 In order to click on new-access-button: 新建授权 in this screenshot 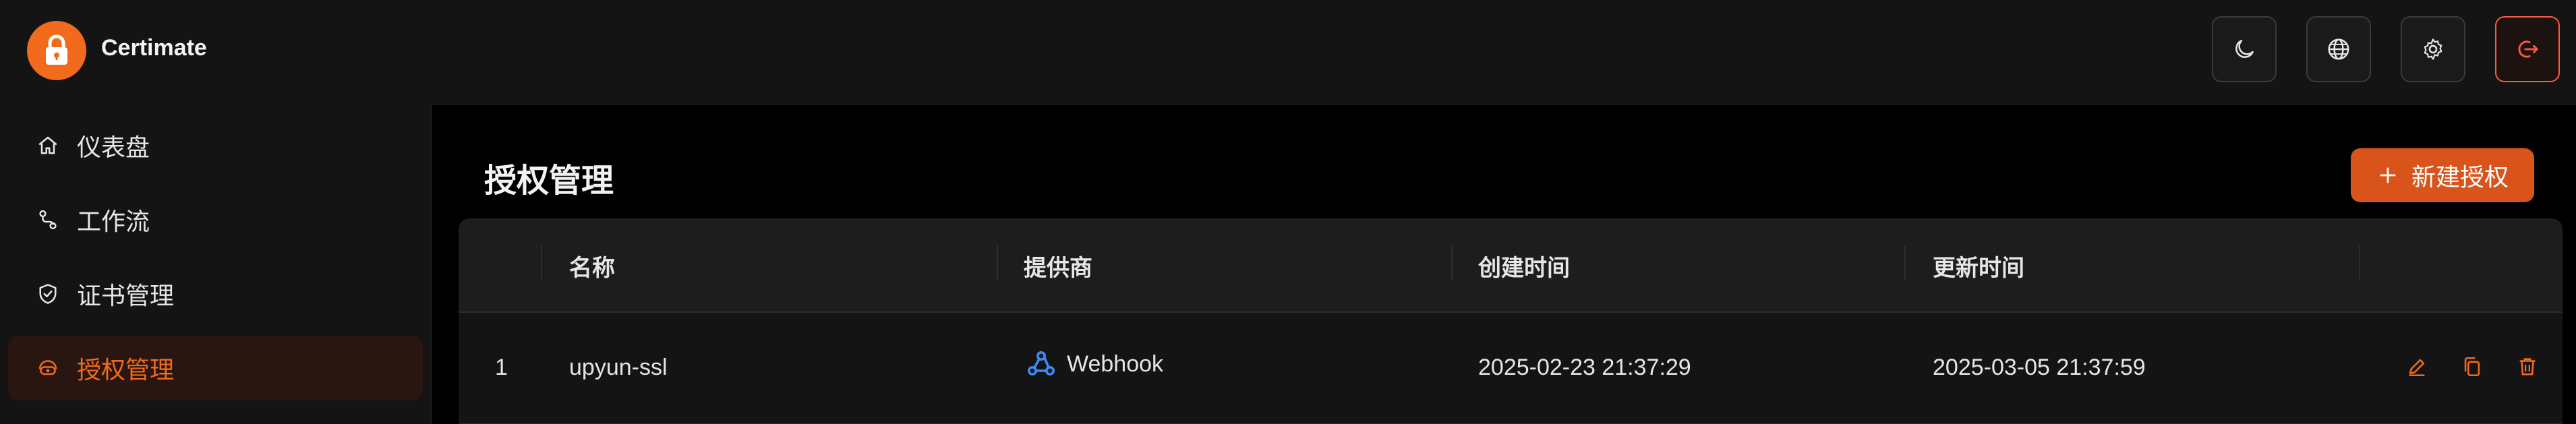, I will do `click(2442, 175)`.